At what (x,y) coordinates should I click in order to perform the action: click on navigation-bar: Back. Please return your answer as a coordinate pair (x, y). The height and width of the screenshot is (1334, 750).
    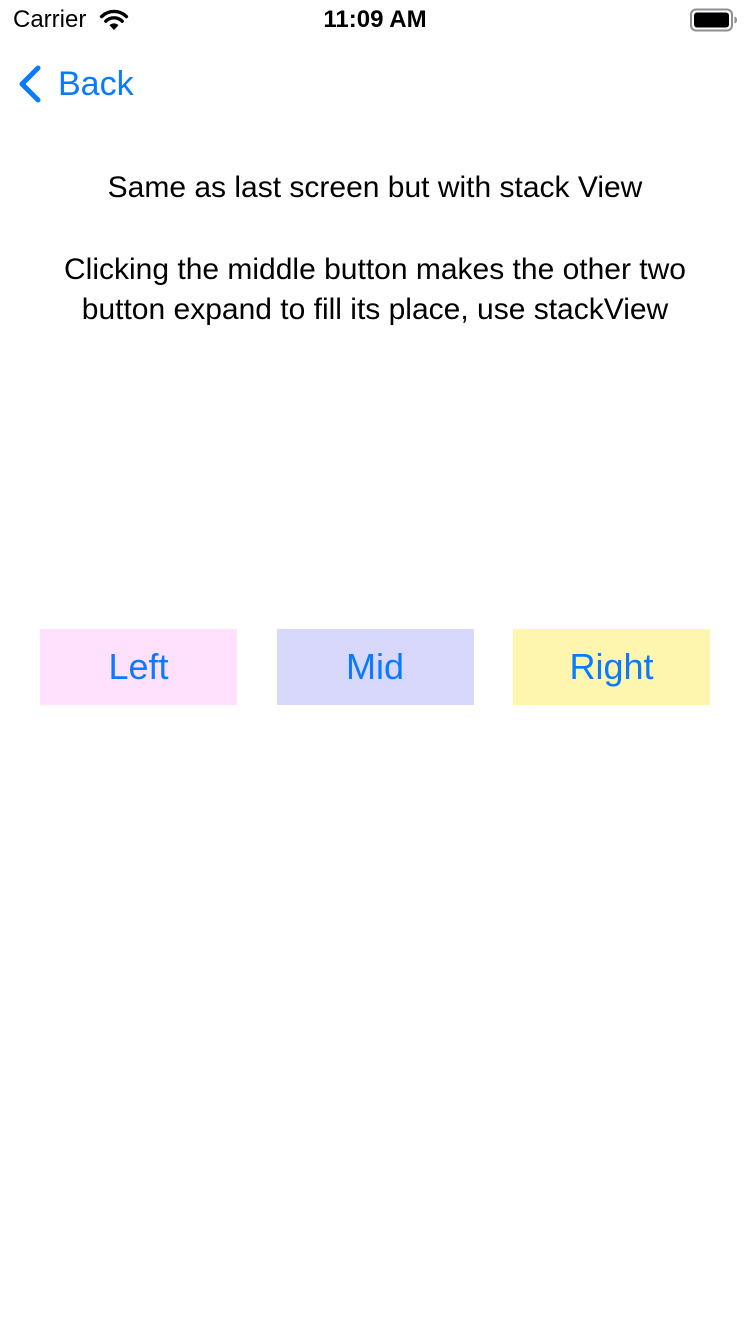
    Looking at the image, I should click on (375, 84).